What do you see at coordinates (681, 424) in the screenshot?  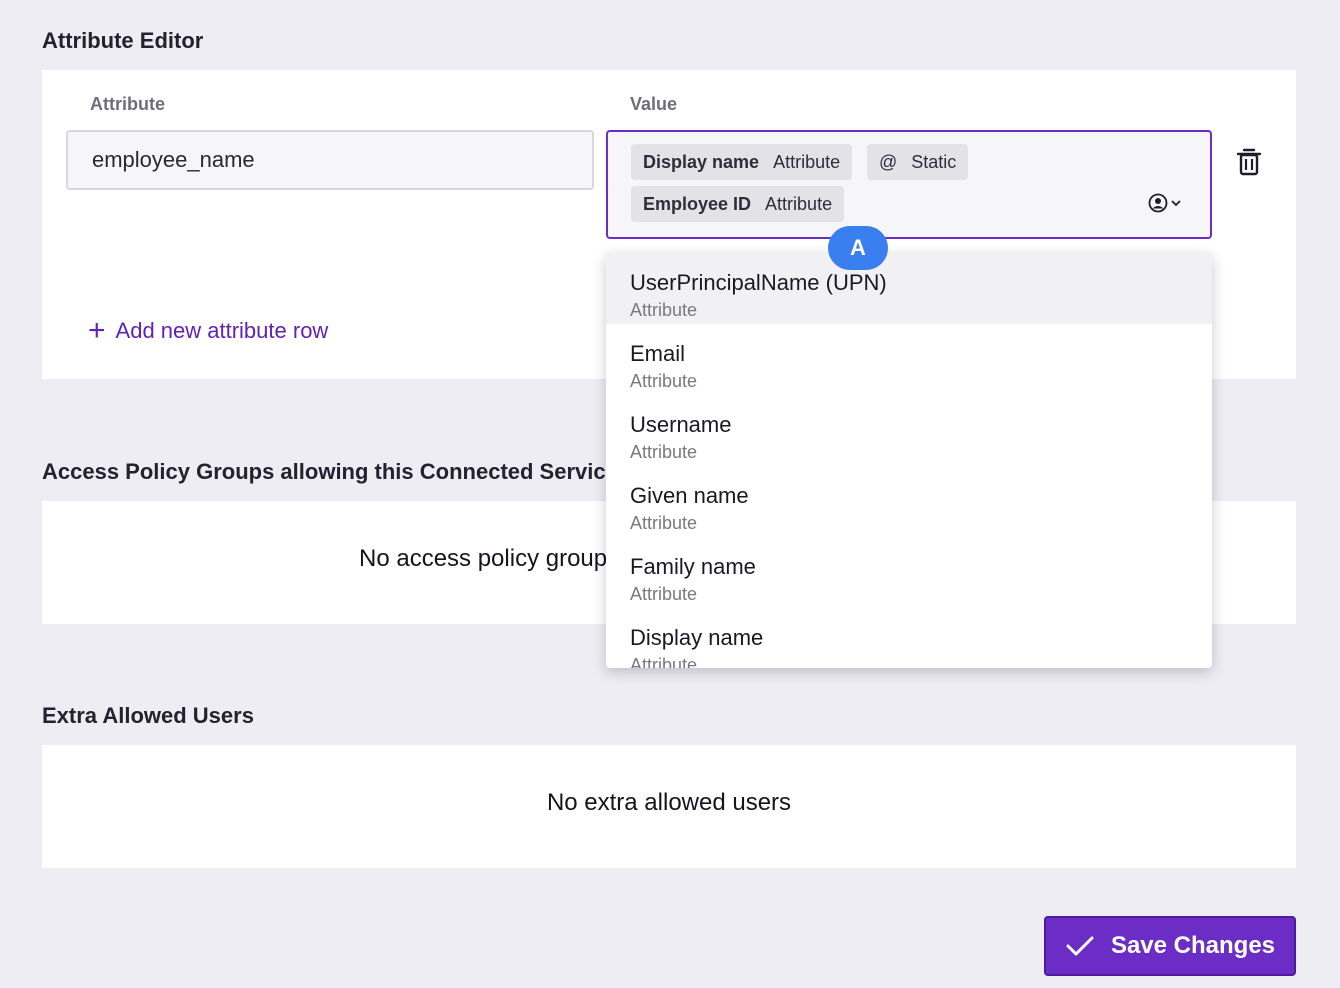 I see `option-name: Username` at bounding box center [681, 424].